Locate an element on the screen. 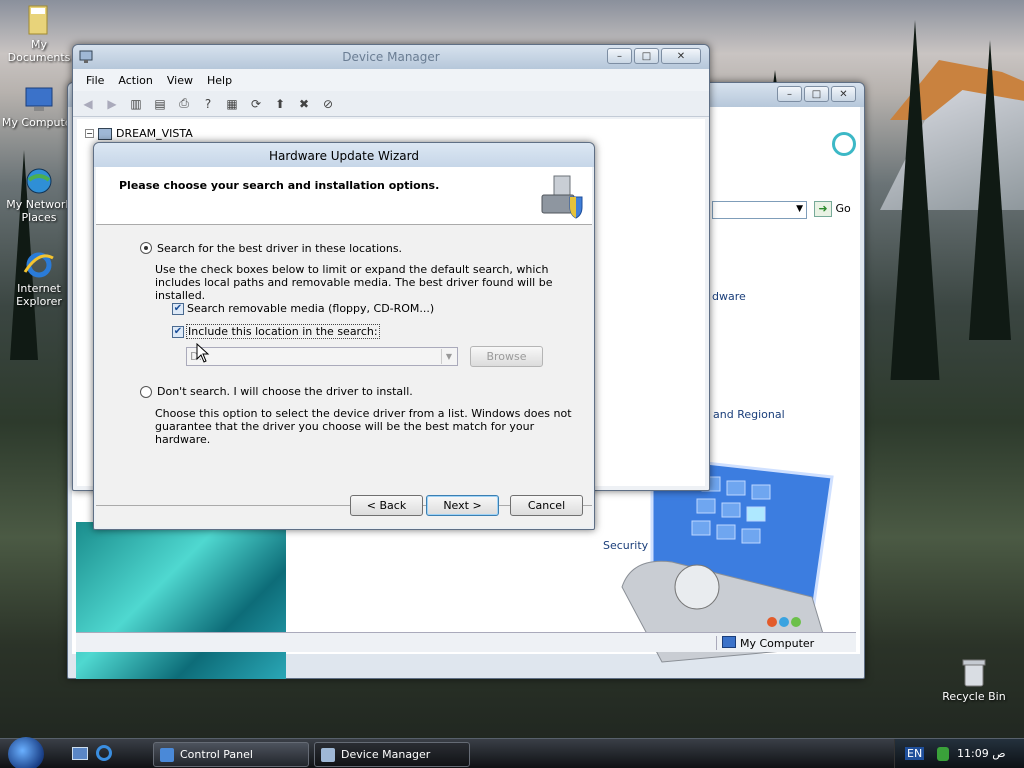 Image resolution: width=1024 pixels, height=768 pixels. menu-bar: File Action View Help is located at coordinates (391, 80).